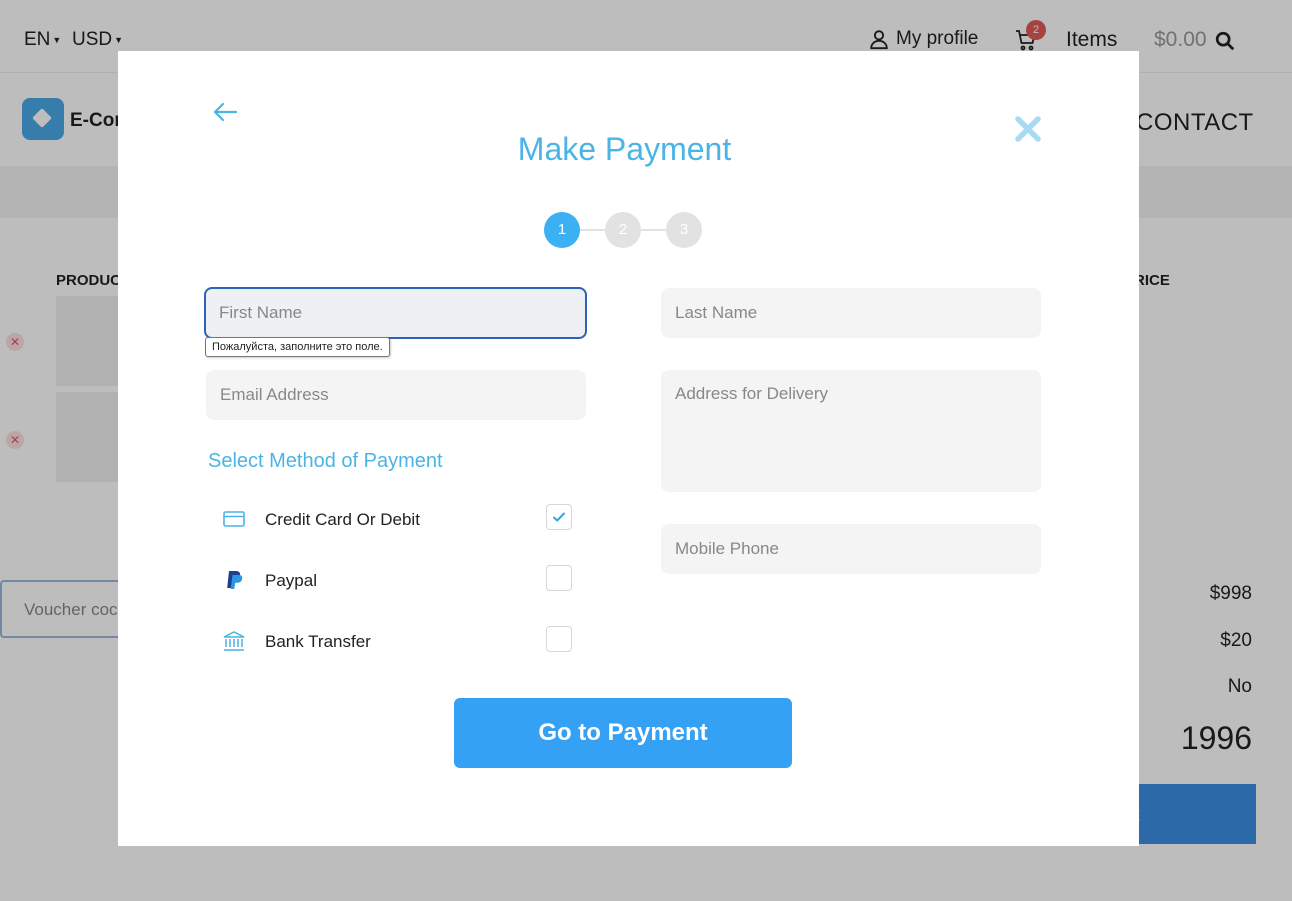 This screenshot has width=1292, height=901. What do you see at coordinates (398, 580) in the screenshot?
I see `payment-method-paypal: Paypal` at bounding box center [398, 580].